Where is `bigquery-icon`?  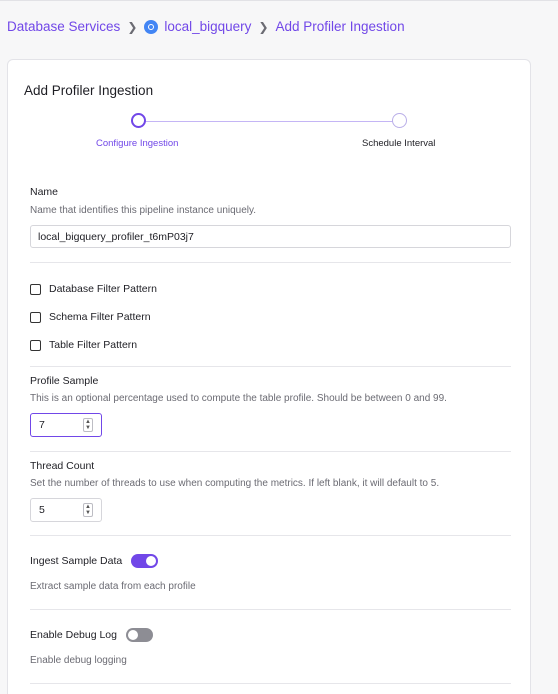
bigquery-icon is located at coordinates (151, 26).